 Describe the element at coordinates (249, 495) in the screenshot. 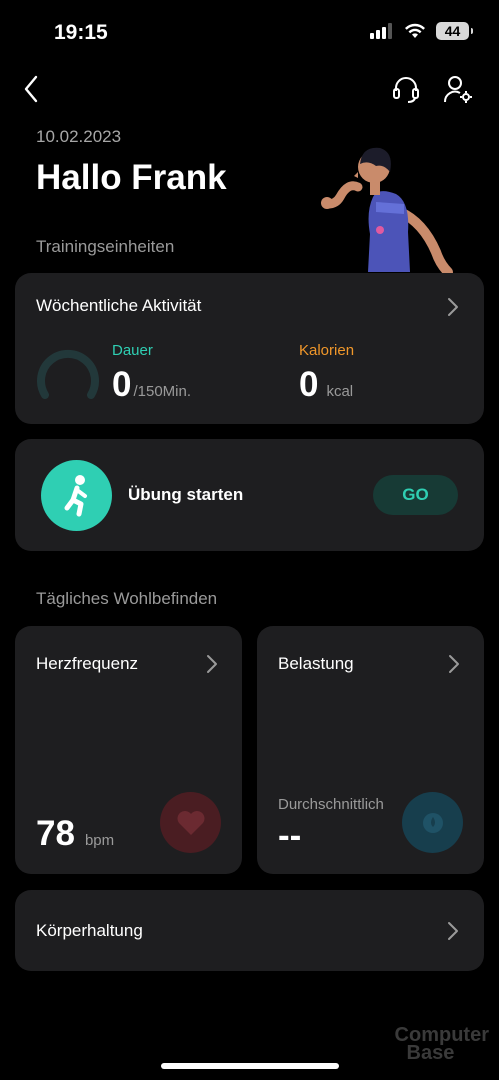

I see `start-exercise-card: Übung starten GO` at that location.